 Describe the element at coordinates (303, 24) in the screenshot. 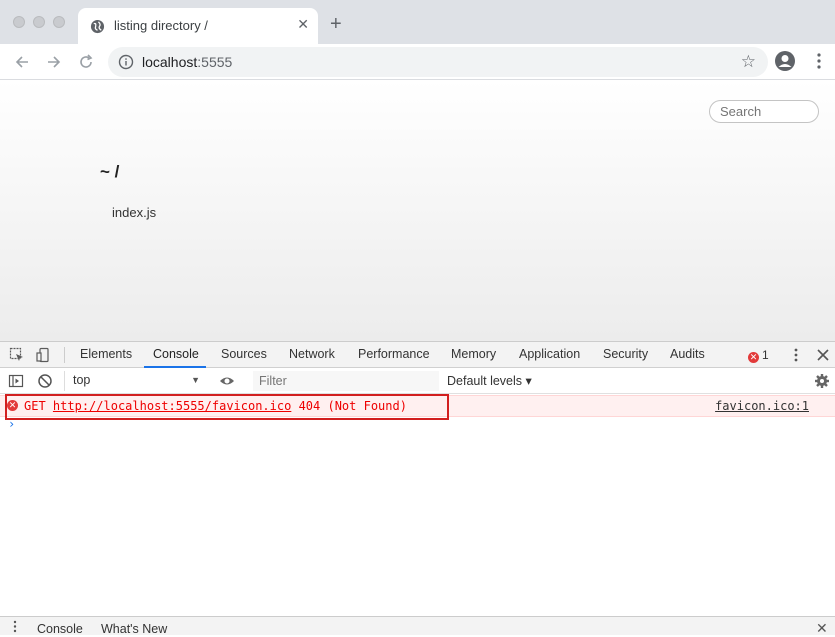

I see `tab-close-icon: ✕` at that location.